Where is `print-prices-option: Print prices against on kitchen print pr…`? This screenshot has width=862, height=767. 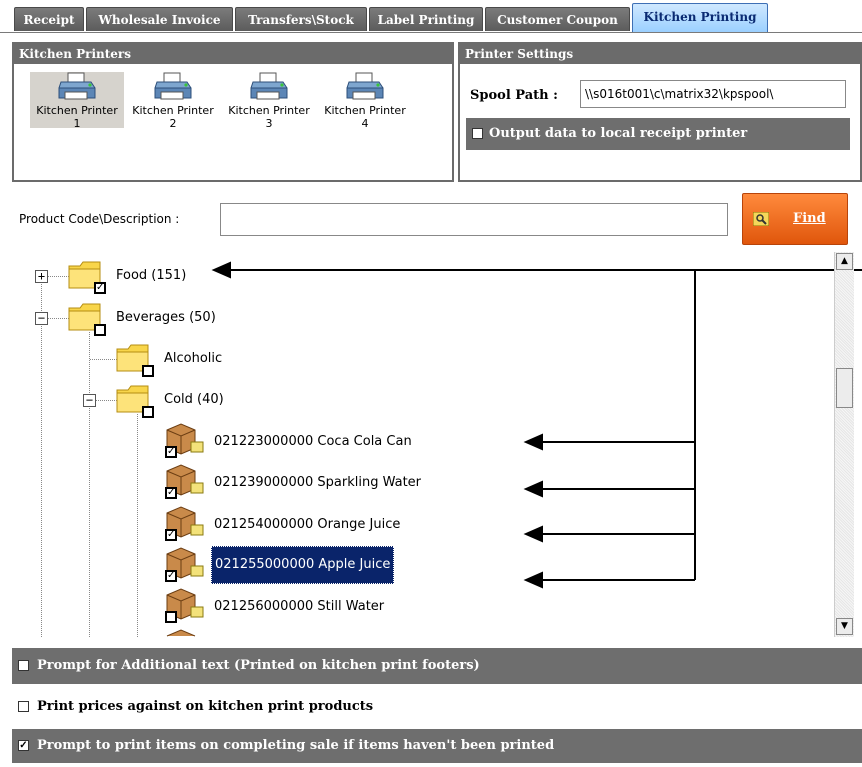
print-prices-option: Print prices against on kitchen print pr… is located at coordinates (437, 707).